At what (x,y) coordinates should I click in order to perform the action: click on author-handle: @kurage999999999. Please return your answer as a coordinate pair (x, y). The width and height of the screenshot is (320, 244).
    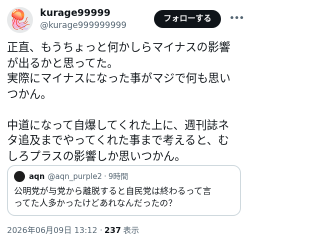
    Looking at the image, I should click on (83, 26).